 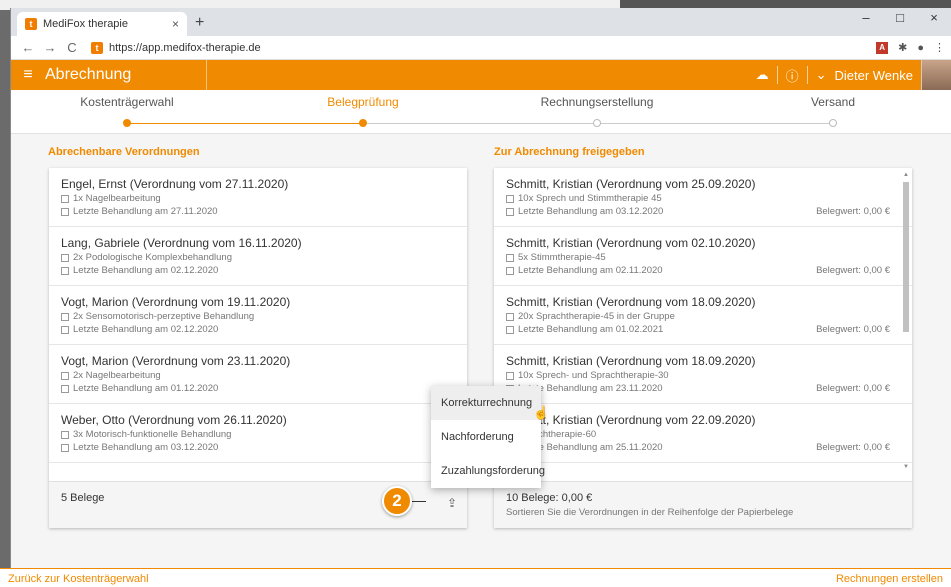 I want to click on item-title: Weber, Otto (Verordnung vom 26.11.2020), so click(x=174, y=420).